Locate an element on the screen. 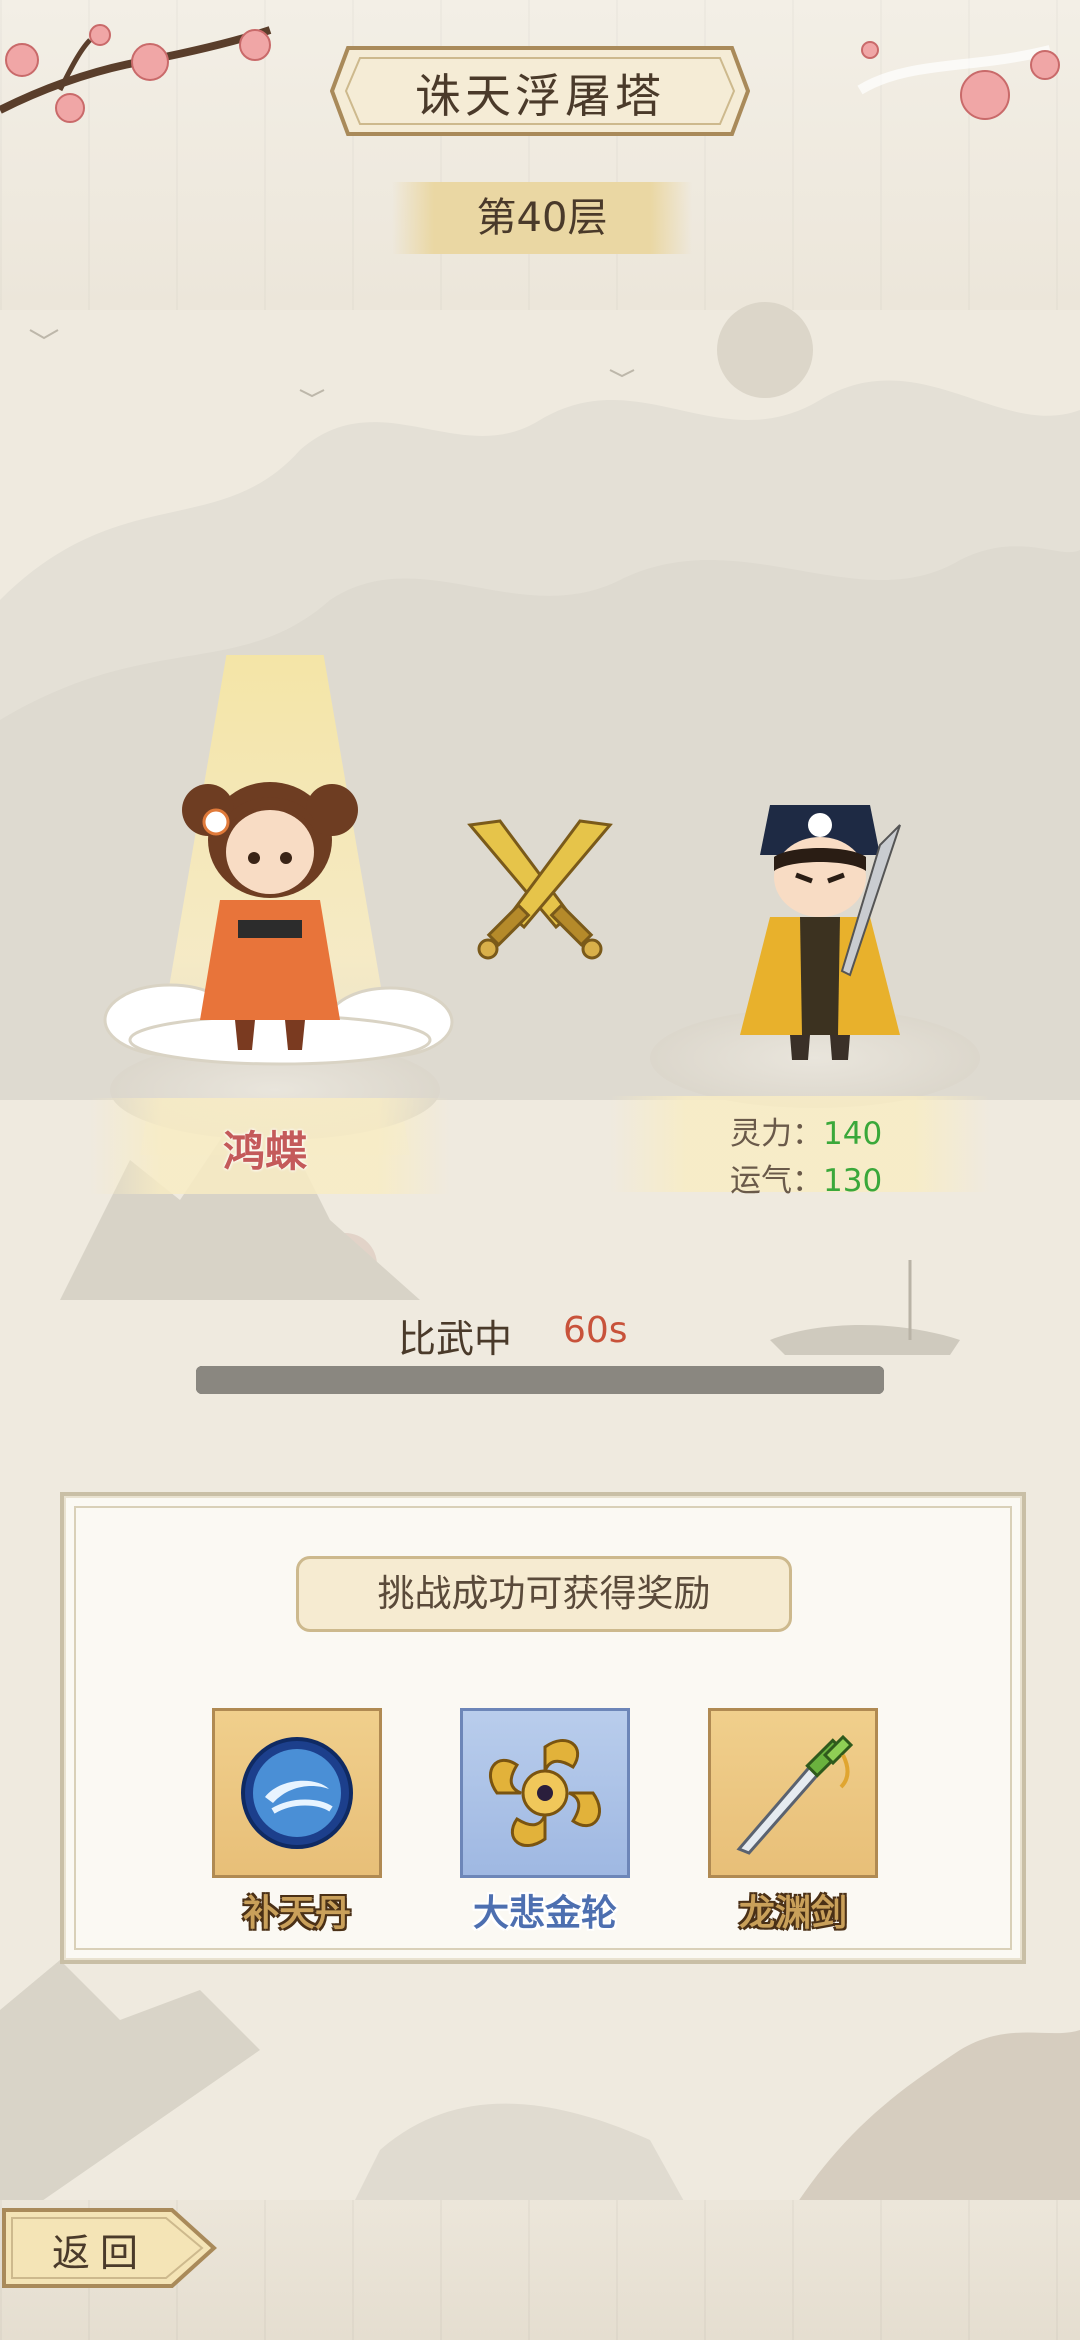 Image resolution: width=1080 pixels, height=2340 pixels. reward-item-name: 大悲金轮 is located at coordinates (544, 1913).